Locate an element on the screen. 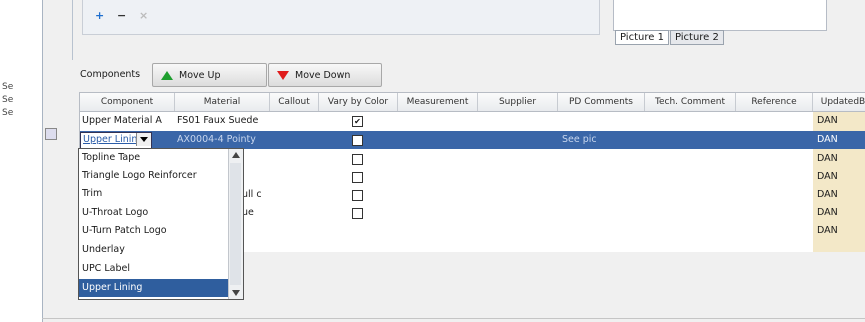  add-icon: + is located at coordinates (99, 15).